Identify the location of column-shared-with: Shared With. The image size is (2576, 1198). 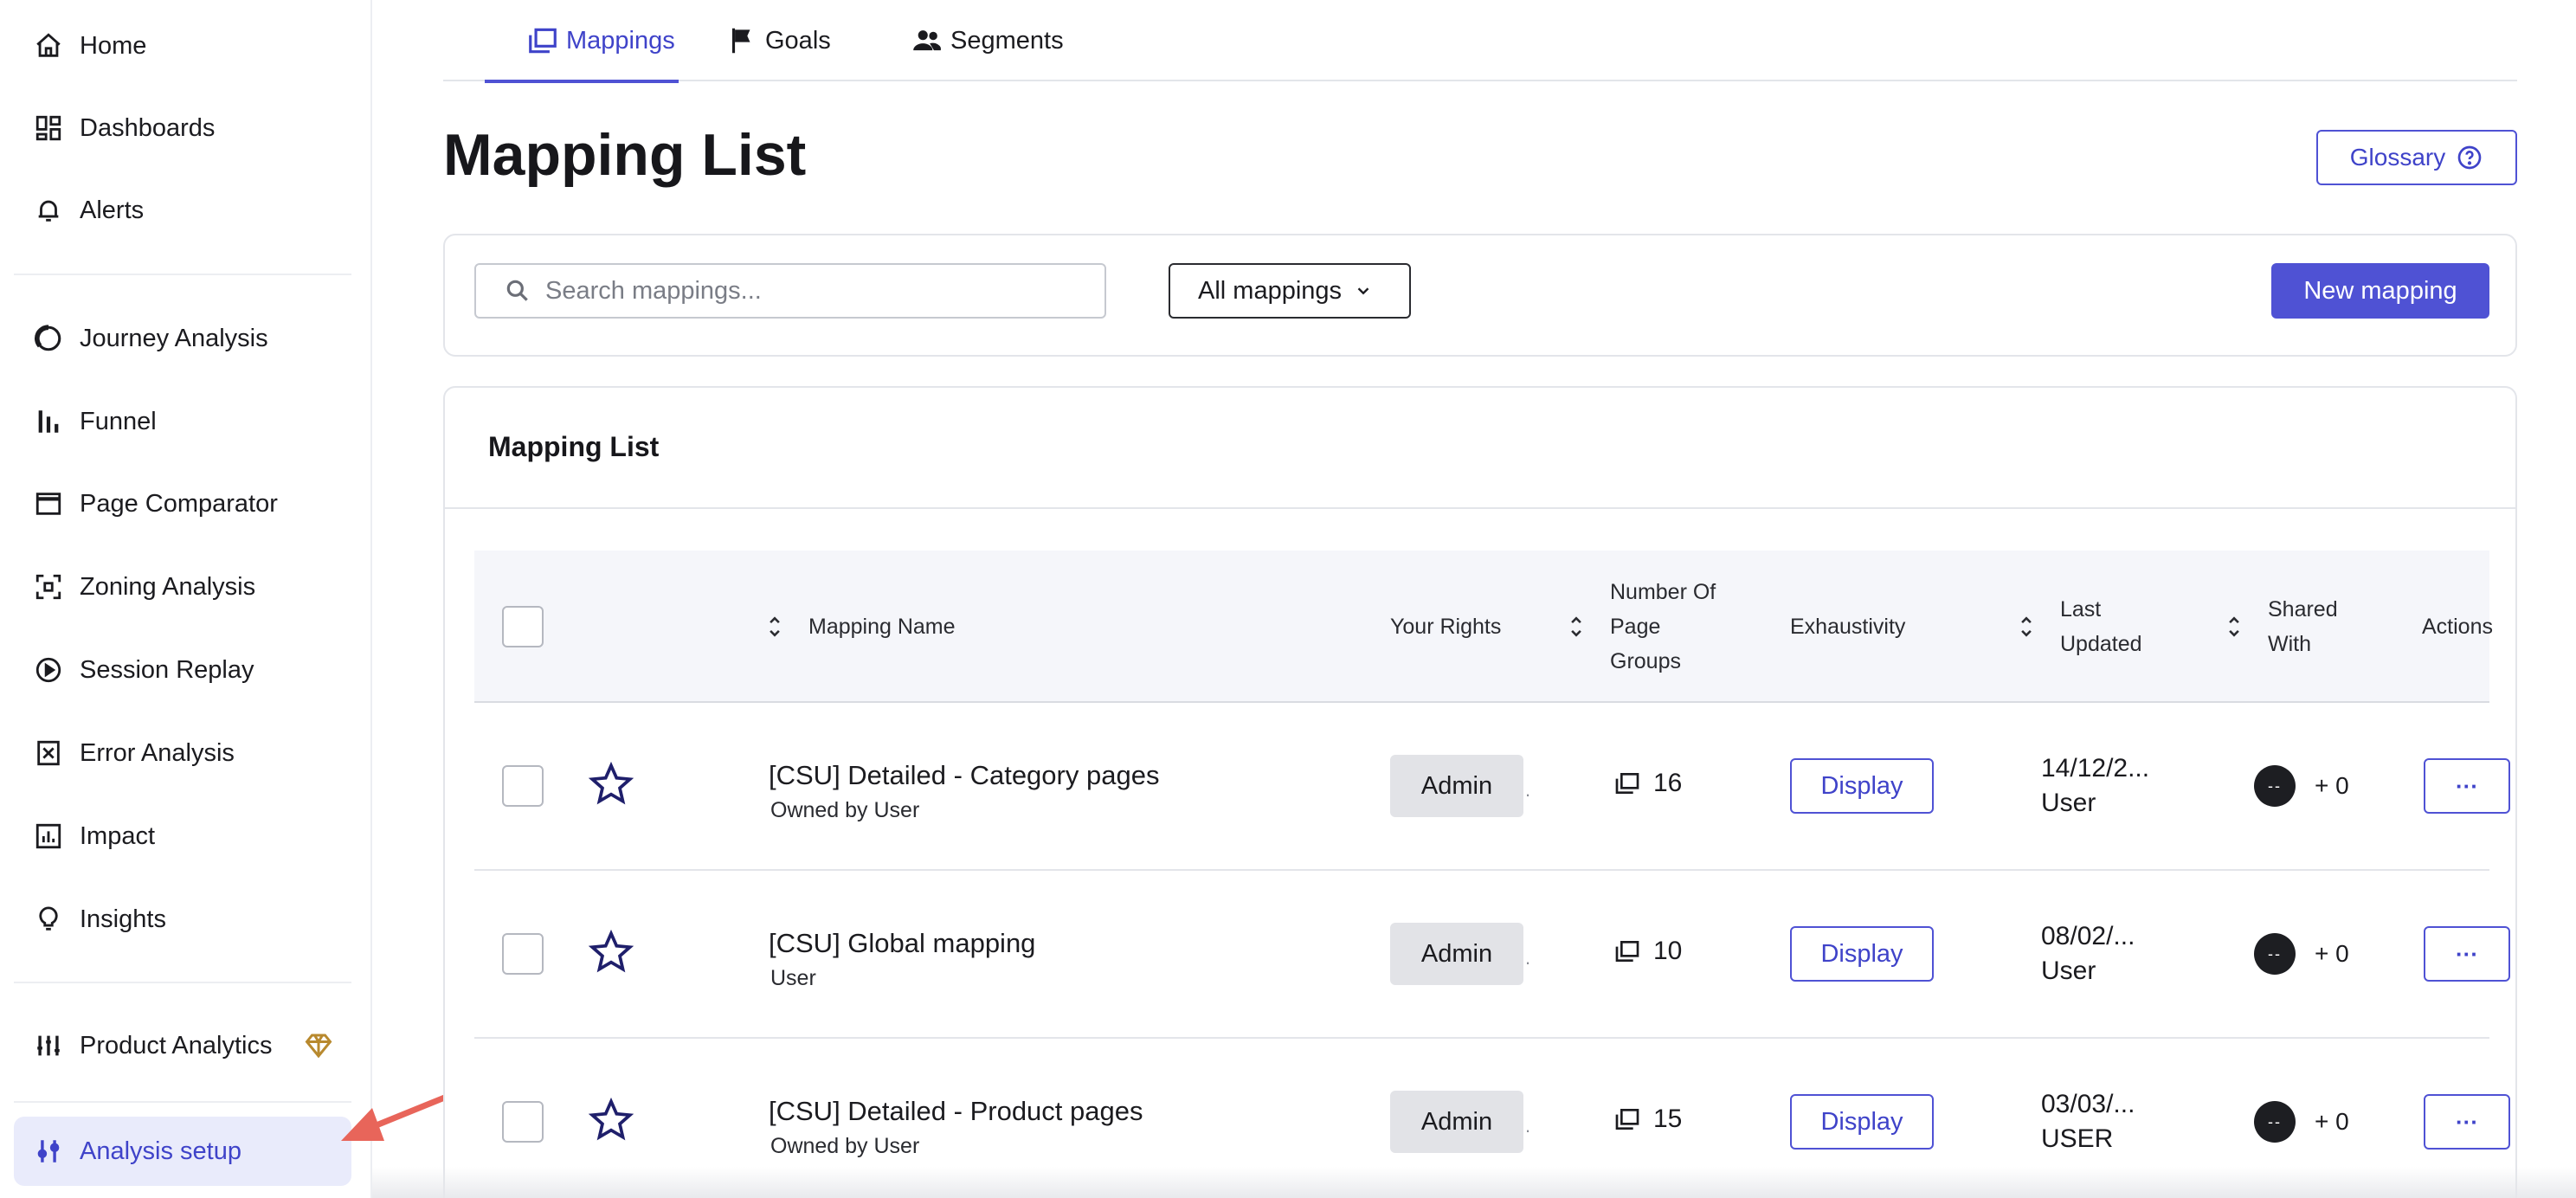
(2303, 627).